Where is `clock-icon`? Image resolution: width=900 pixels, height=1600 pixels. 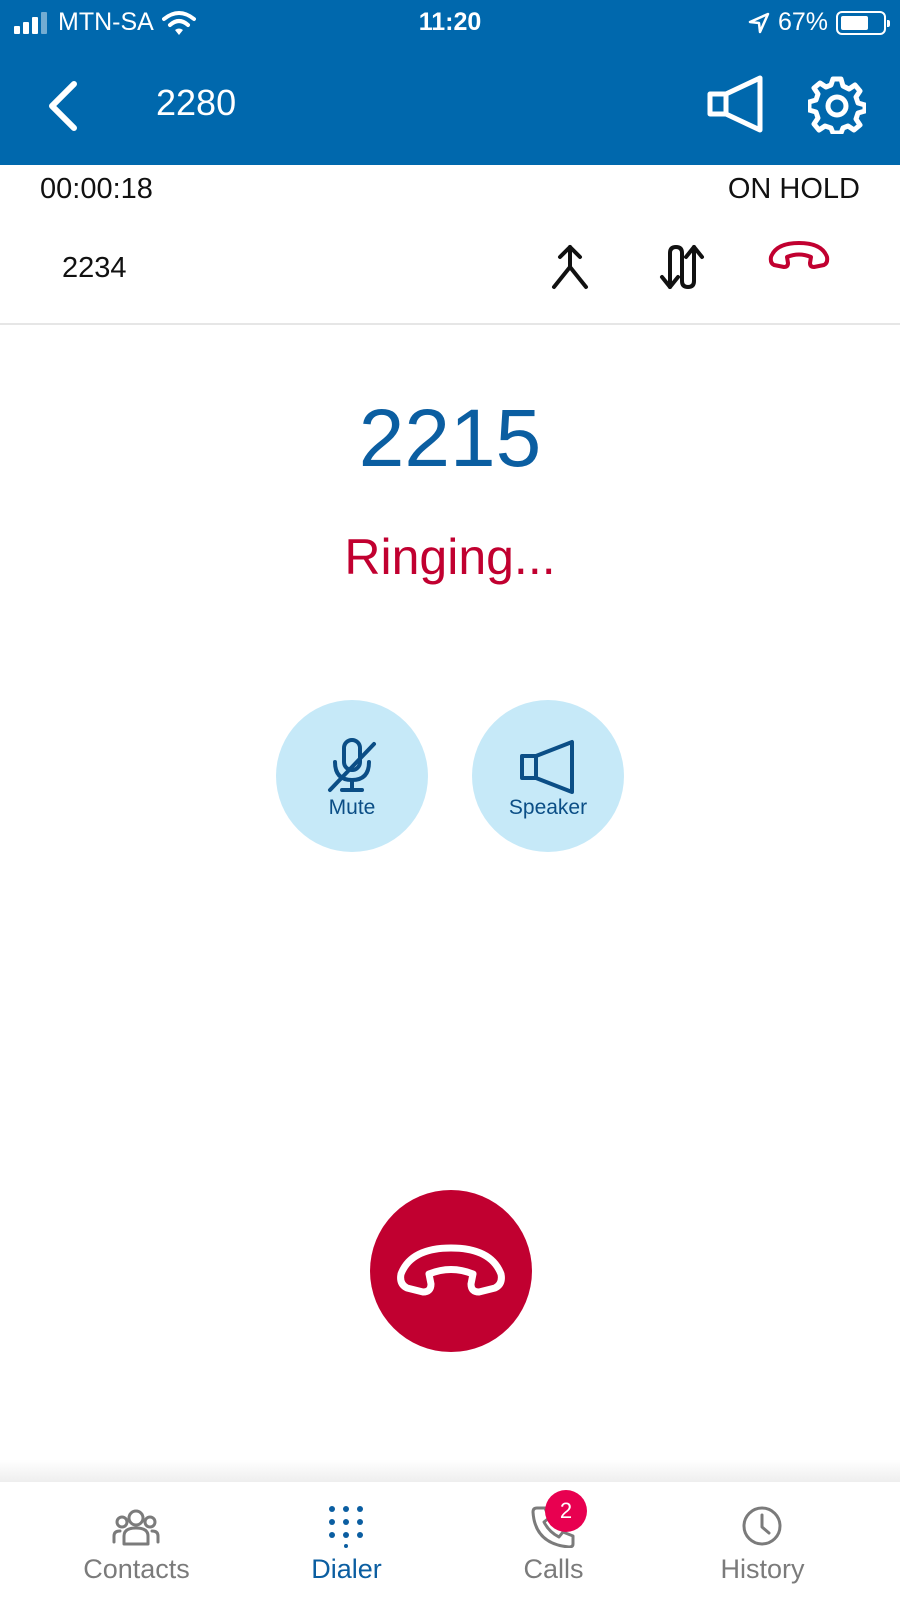 clock-icon is located at coordinates (762, 1526).